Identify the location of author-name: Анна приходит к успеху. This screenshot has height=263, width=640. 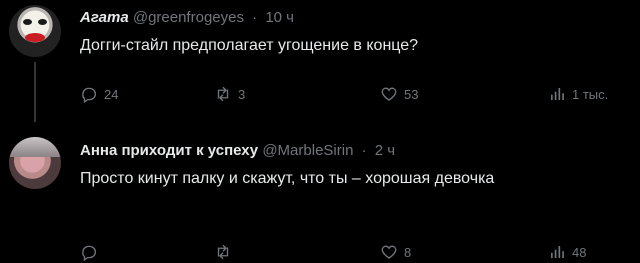
(169, 150).